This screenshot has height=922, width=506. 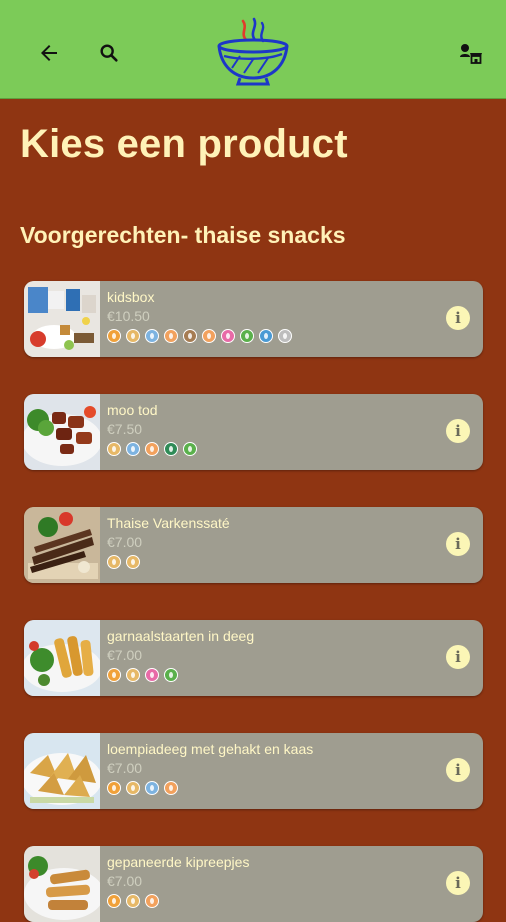 I want to click on account-store-button, so click(x=470, y=53).